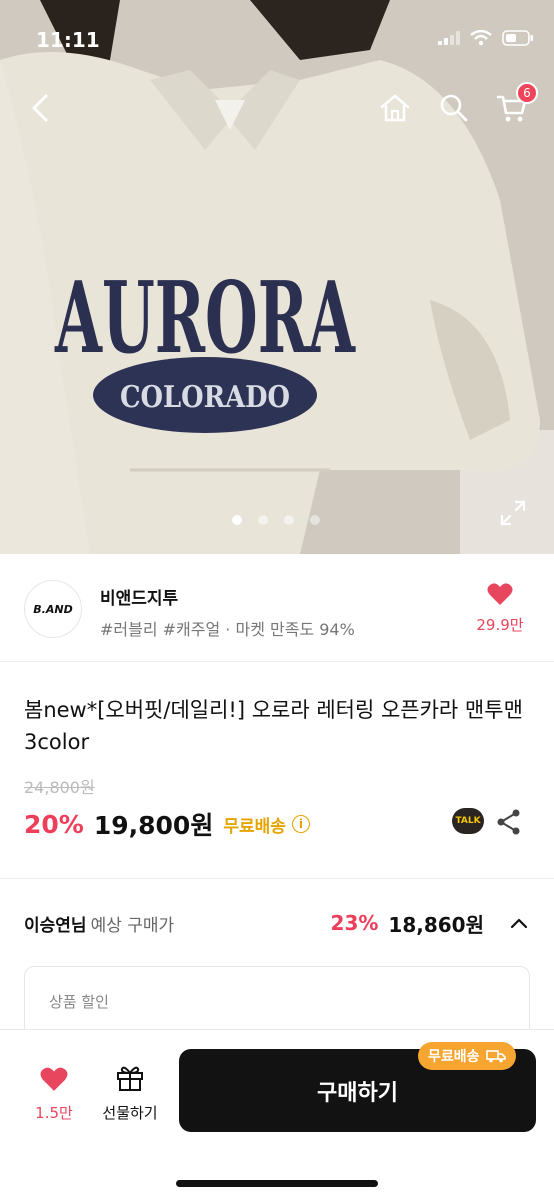 The image size is (554, 1200). I want to click on free-shipping-text: 무료배송, so click(254, 826).